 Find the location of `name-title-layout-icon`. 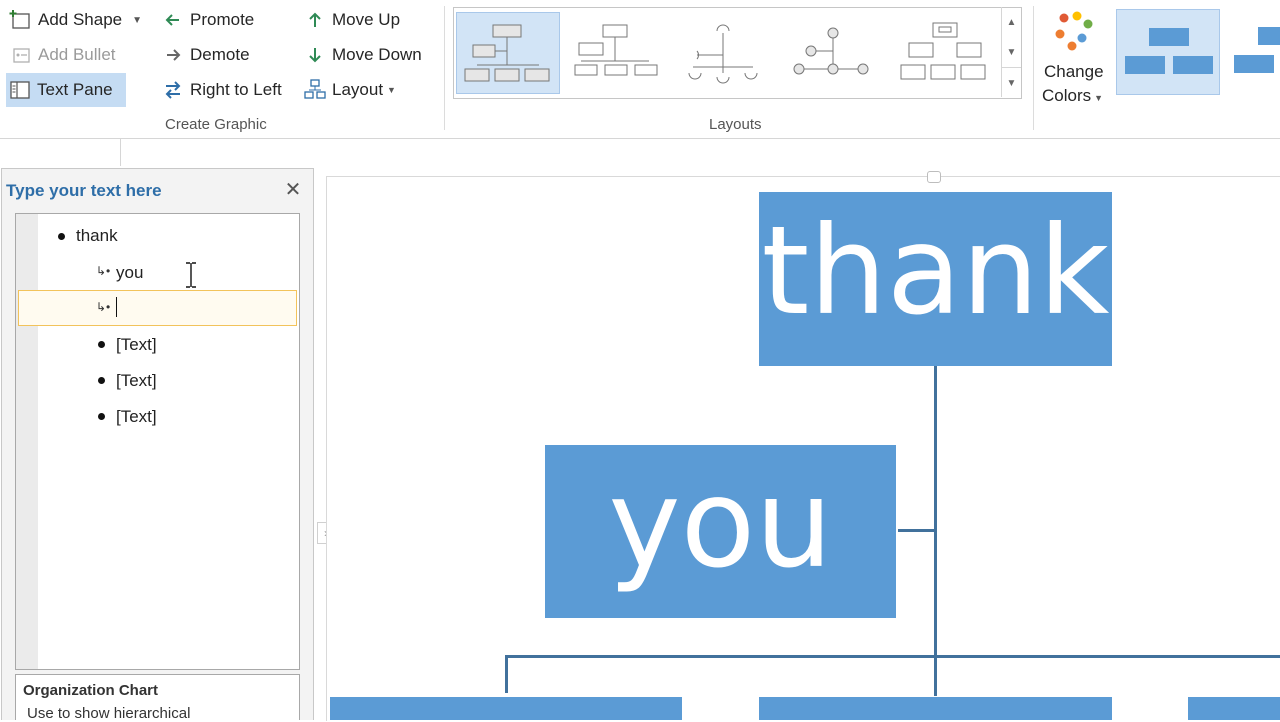

name-title-layout-icon is located at coordinates (616, 50).